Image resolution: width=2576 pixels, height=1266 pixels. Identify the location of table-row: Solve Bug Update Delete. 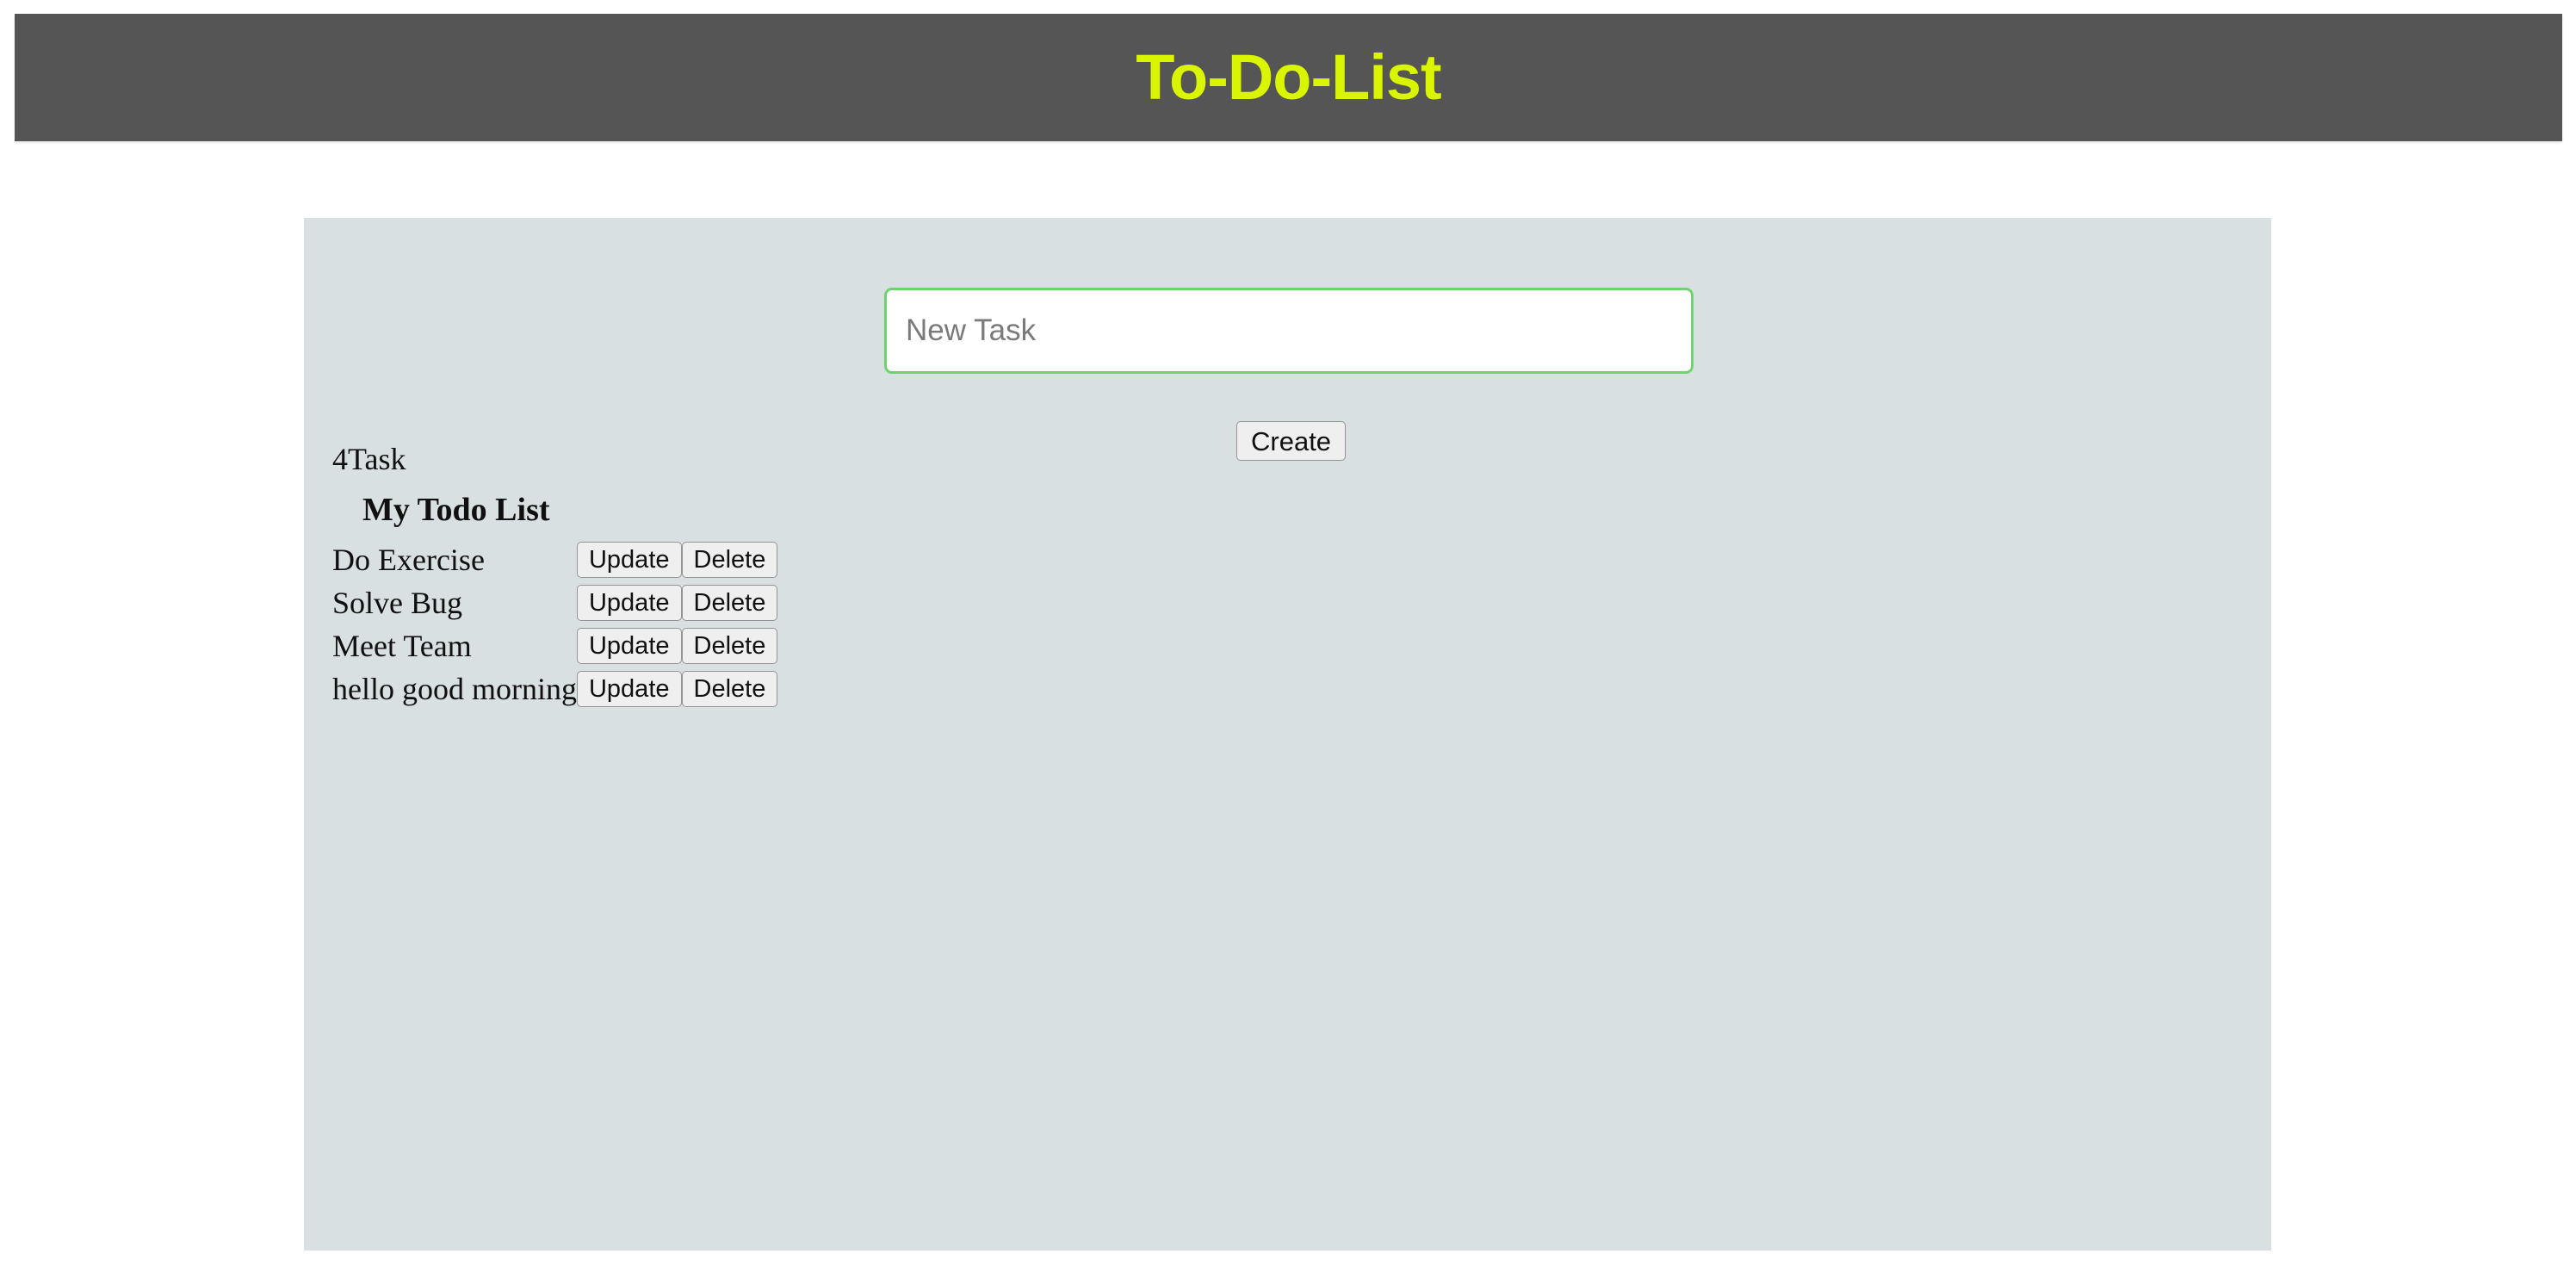
(555, 603).